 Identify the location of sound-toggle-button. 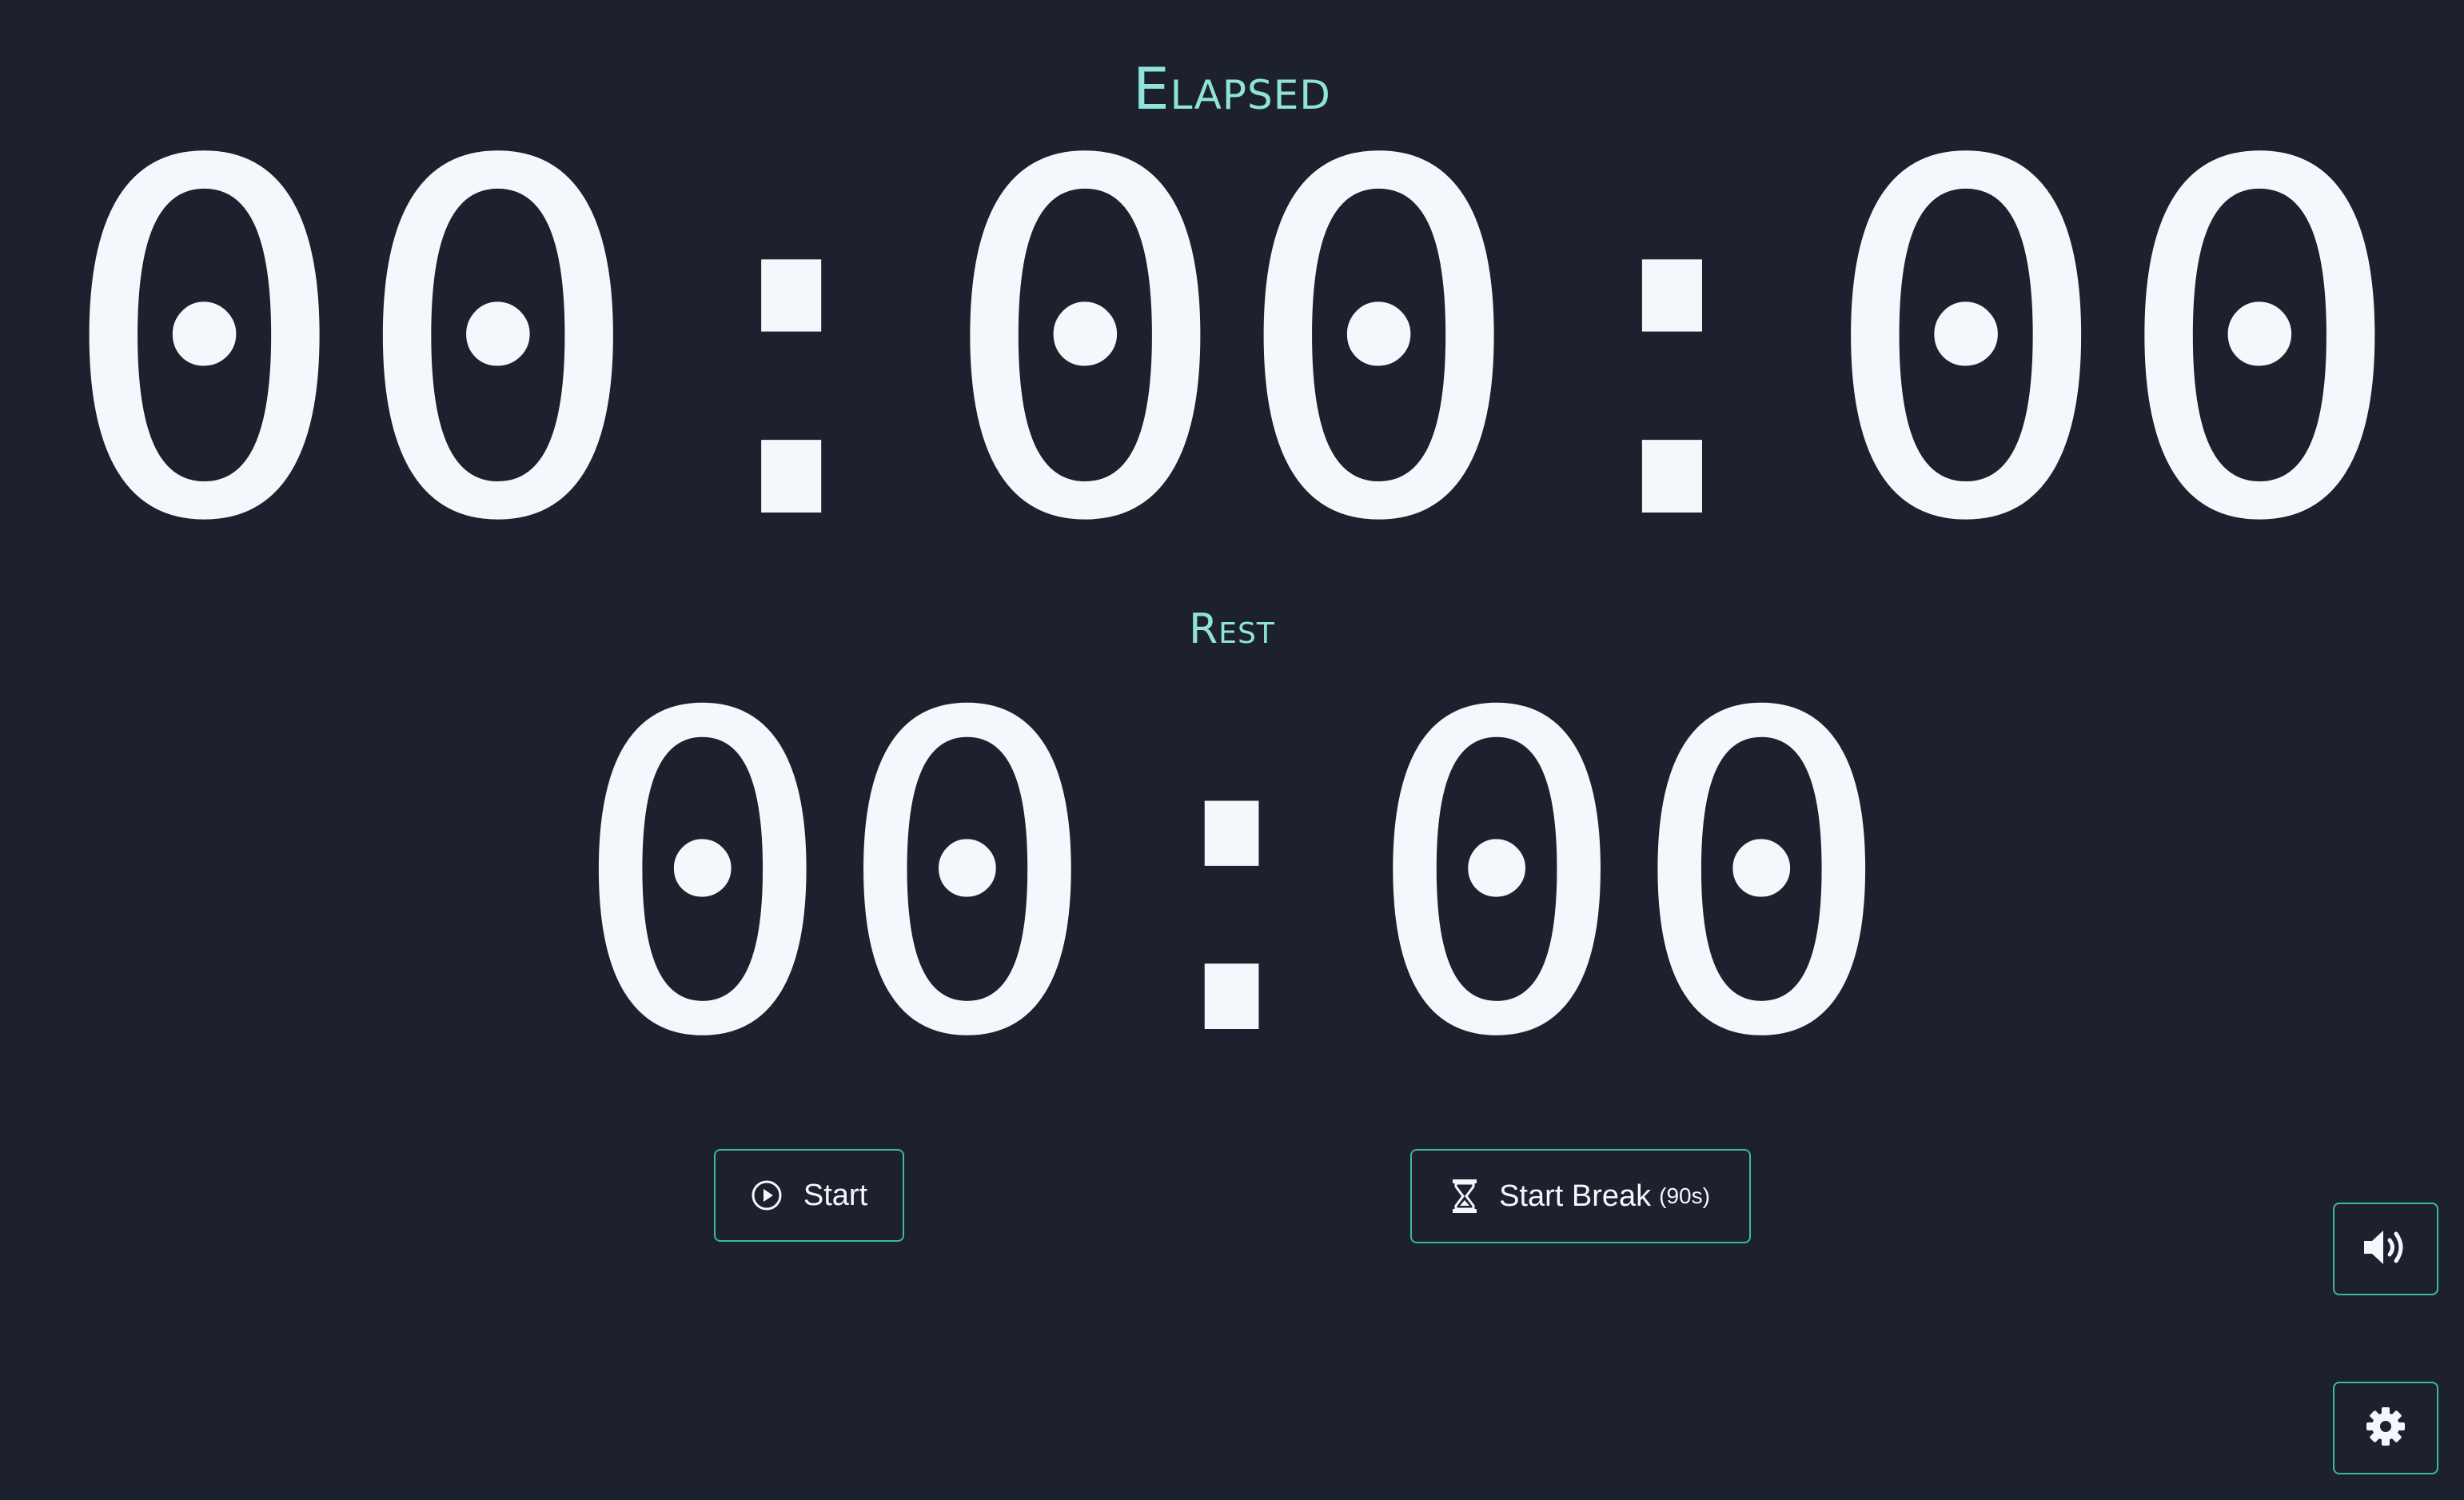
(2385, 1249).